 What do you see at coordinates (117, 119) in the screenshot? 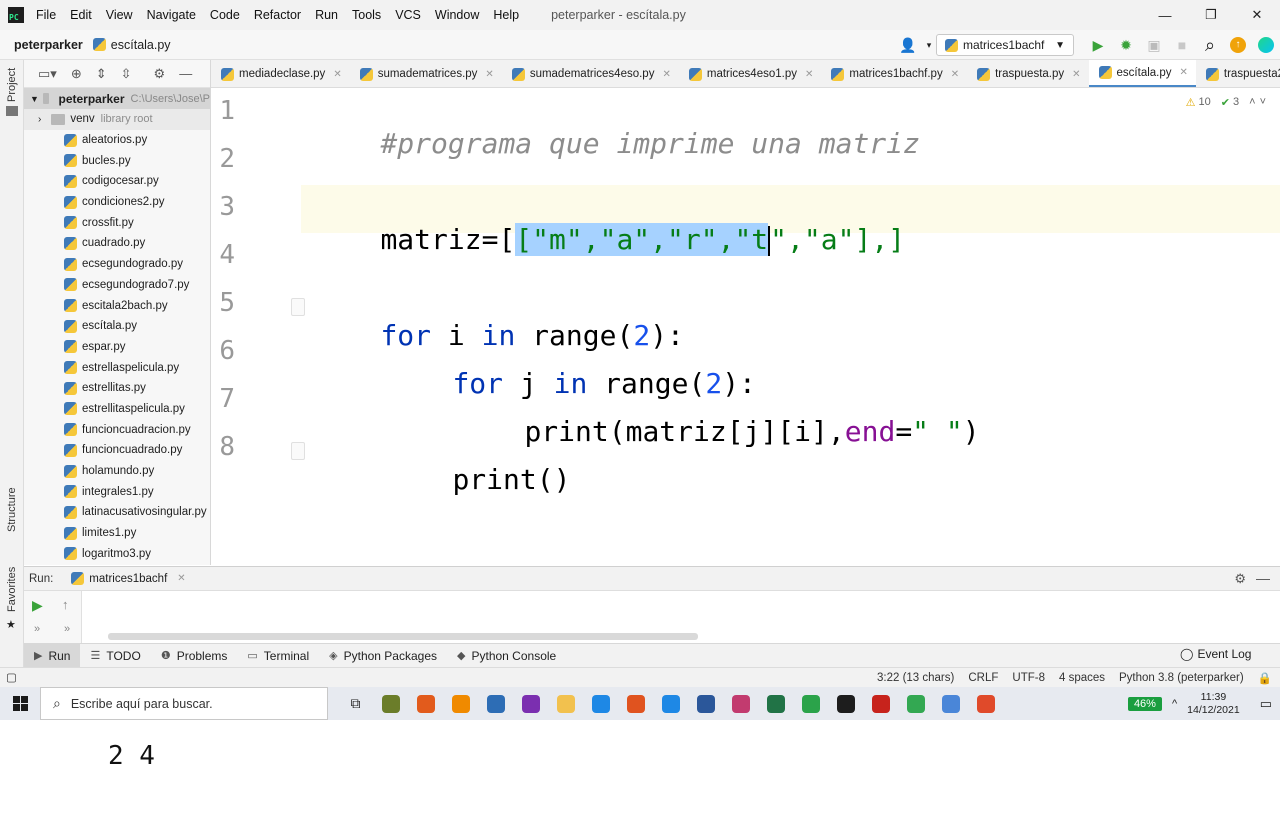
I see `tree-item-venv: › venv library root` at bounding box center [117, 119].